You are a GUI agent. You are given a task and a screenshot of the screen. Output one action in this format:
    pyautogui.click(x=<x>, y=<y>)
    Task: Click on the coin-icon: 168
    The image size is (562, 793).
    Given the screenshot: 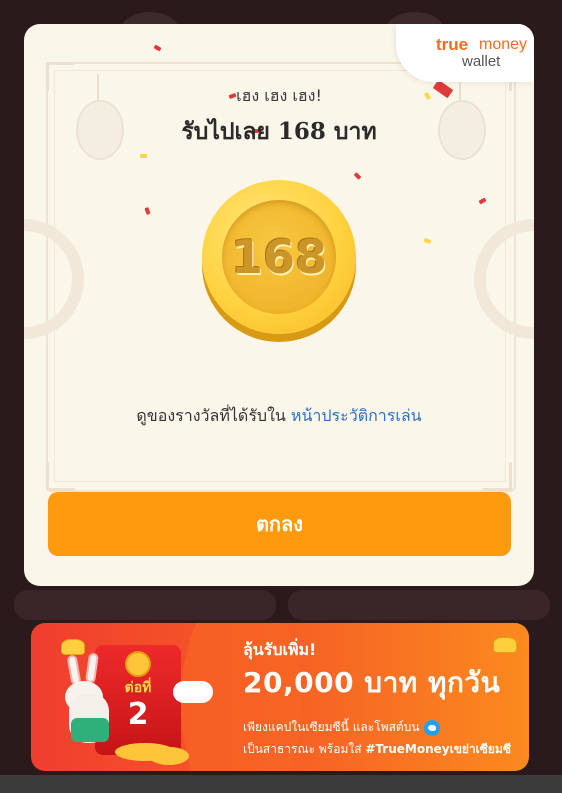 What is the action you would take?
    pyautogui.click(x=279, y=257)
    